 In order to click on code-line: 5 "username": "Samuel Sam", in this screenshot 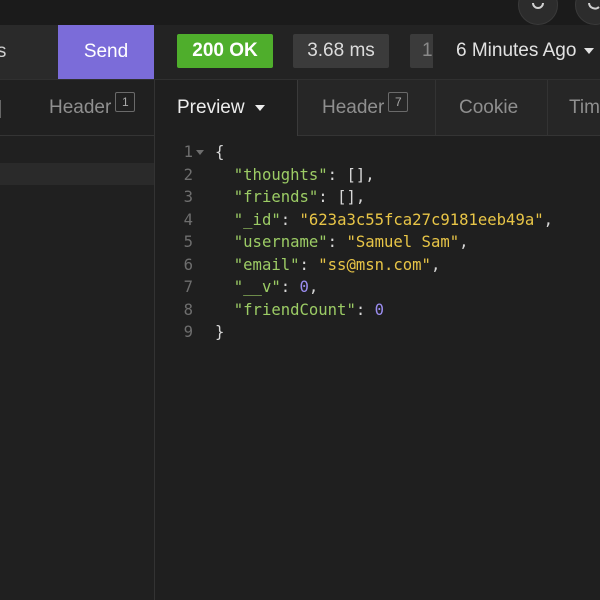, I will do `click(377, 242)`.